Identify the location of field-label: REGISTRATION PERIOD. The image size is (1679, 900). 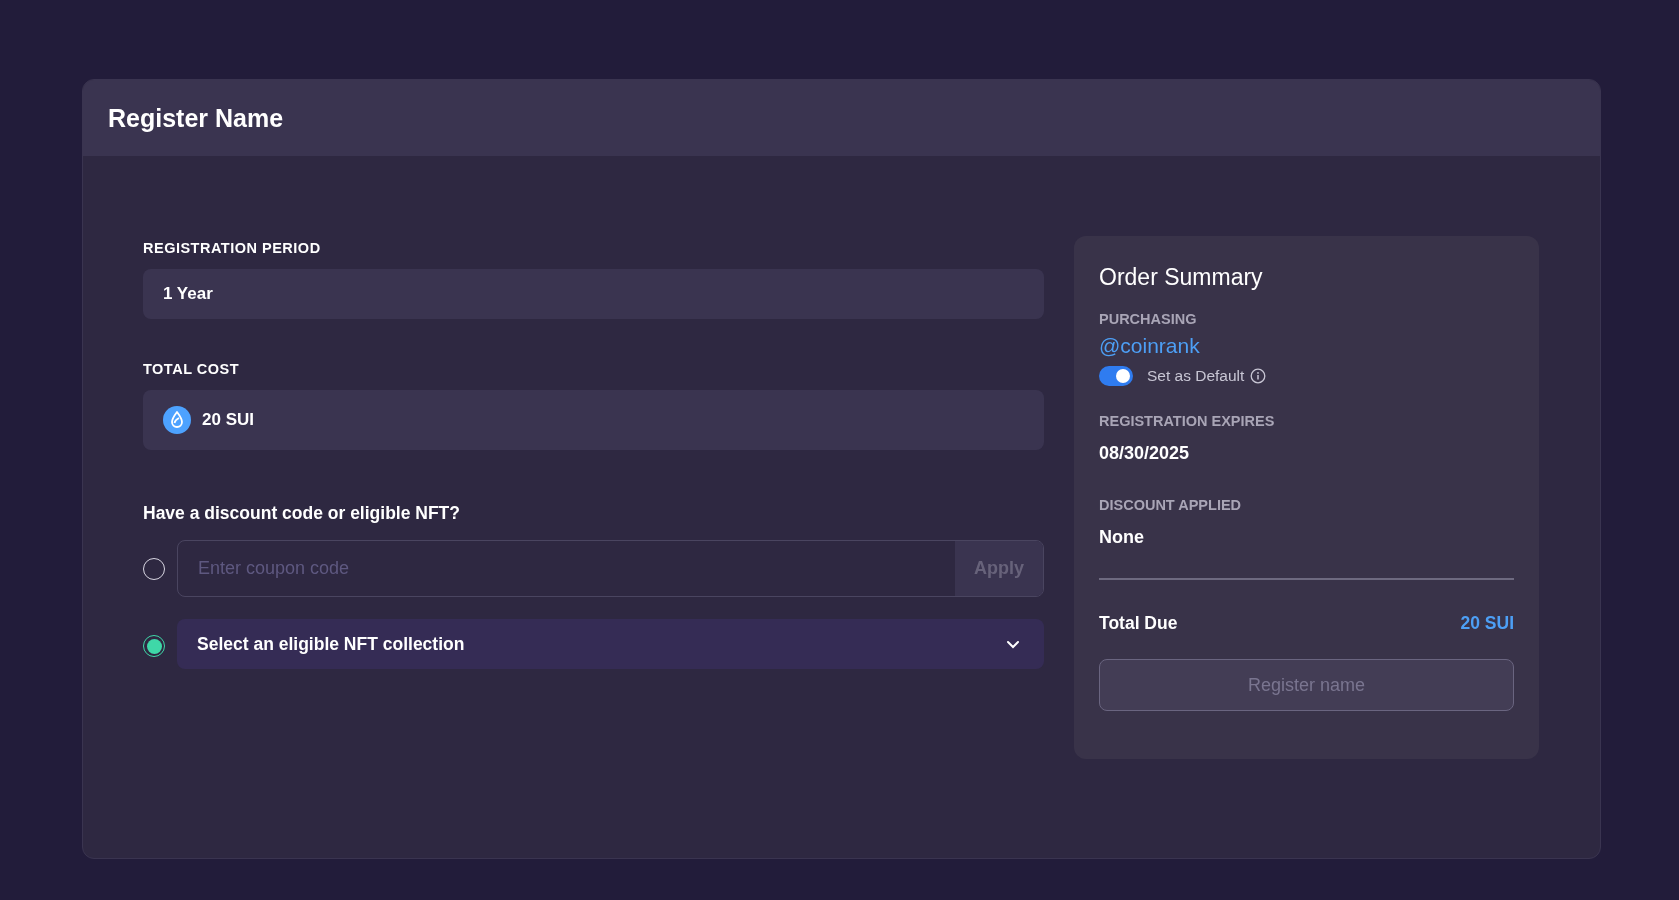
(232, 248).